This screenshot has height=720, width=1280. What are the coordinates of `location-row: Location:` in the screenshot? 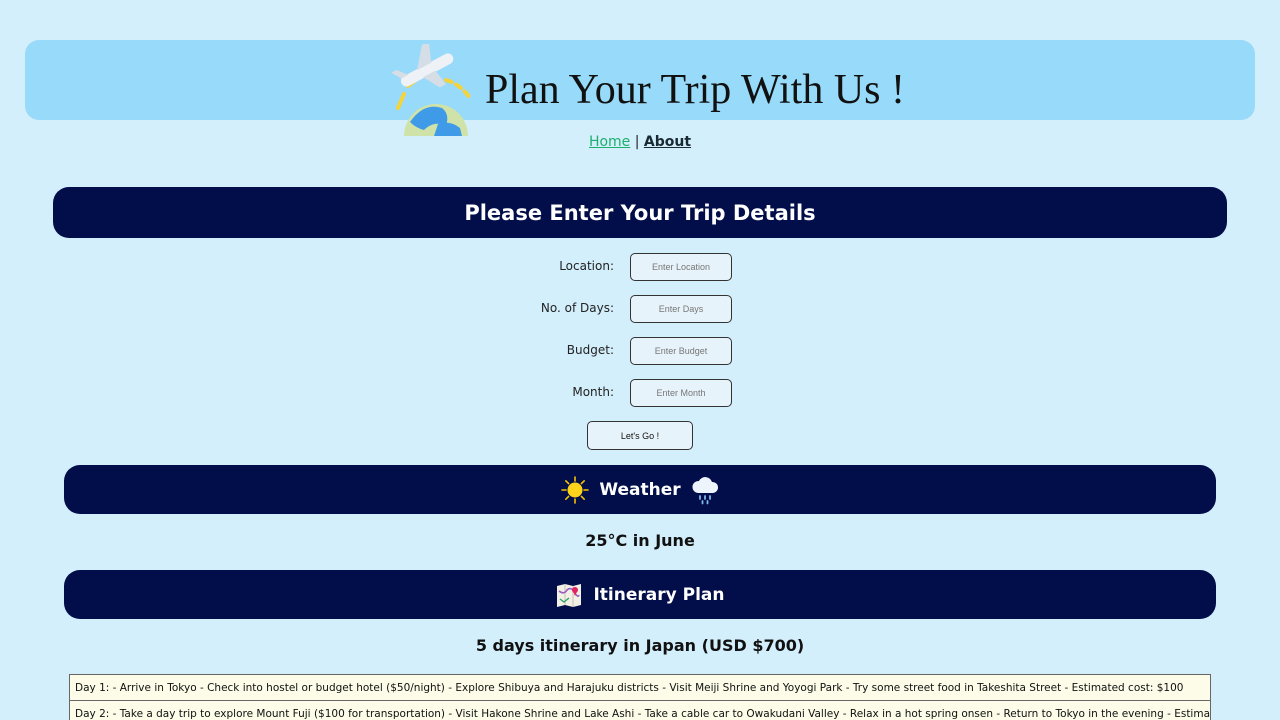 It's located at (640, 267).